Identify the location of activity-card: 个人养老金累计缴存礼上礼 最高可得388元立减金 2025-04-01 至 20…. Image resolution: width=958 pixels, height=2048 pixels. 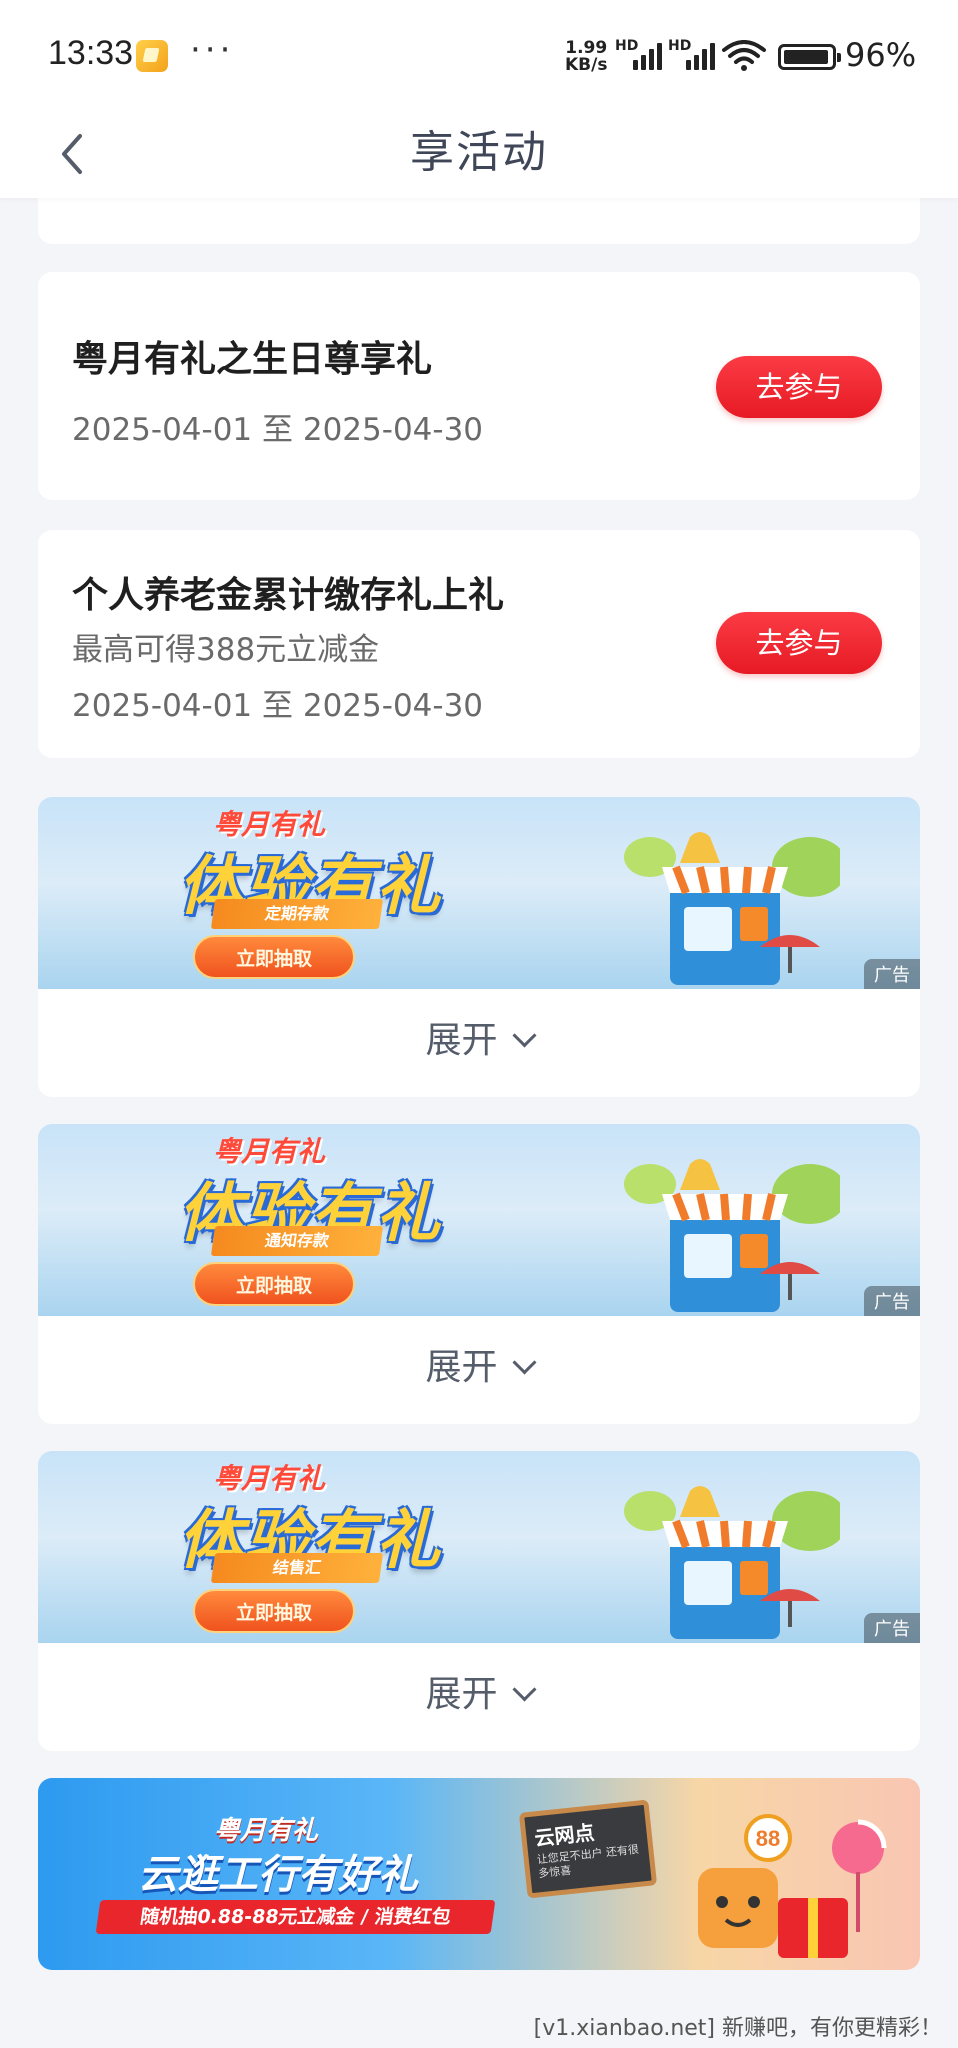
(479, 644).